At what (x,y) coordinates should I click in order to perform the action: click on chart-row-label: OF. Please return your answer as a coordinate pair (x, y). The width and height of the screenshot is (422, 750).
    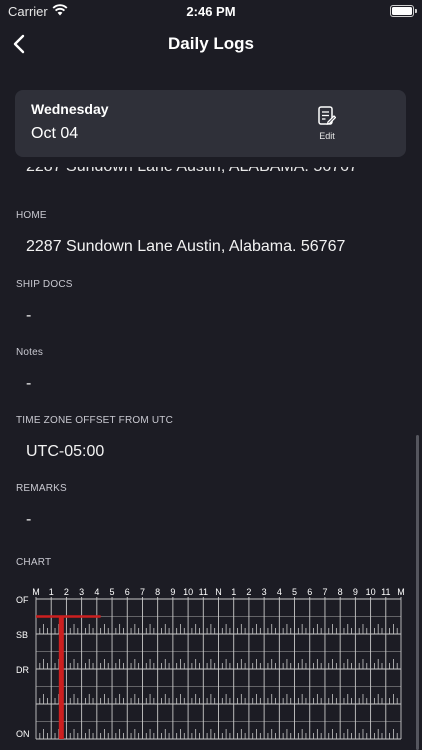
    Looking at the image, I should click on (22, 600).